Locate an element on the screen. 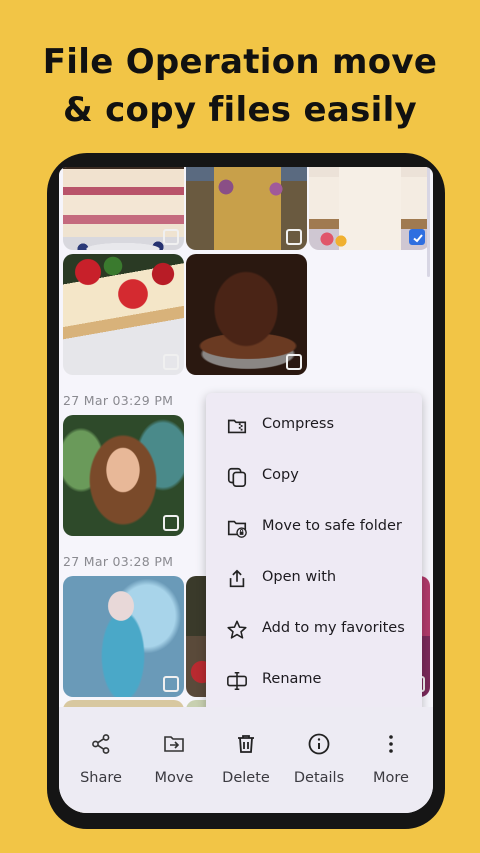  thumbnail-sprinkle-cake is located at coordinates (369, 208).